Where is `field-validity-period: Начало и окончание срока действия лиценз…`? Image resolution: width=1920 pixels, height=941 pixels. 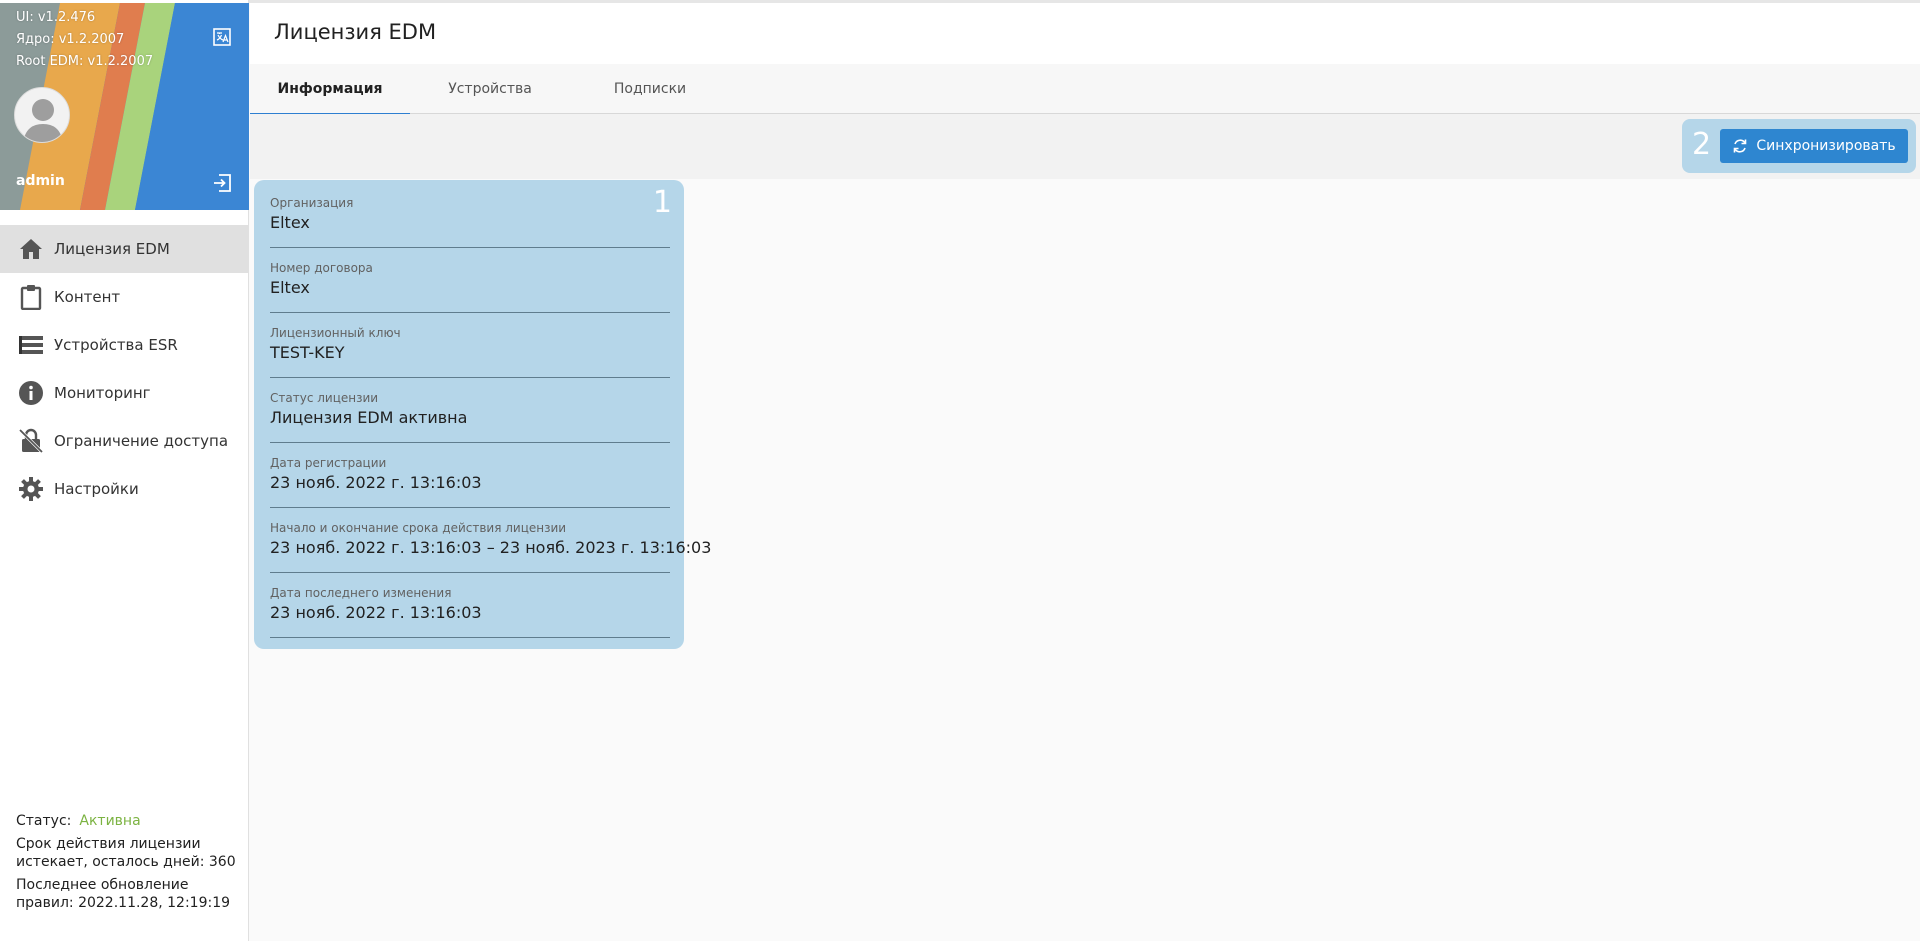
field-validity-period: Начало и окончание срока действия лиценз… is located at coordinates (490, 547).